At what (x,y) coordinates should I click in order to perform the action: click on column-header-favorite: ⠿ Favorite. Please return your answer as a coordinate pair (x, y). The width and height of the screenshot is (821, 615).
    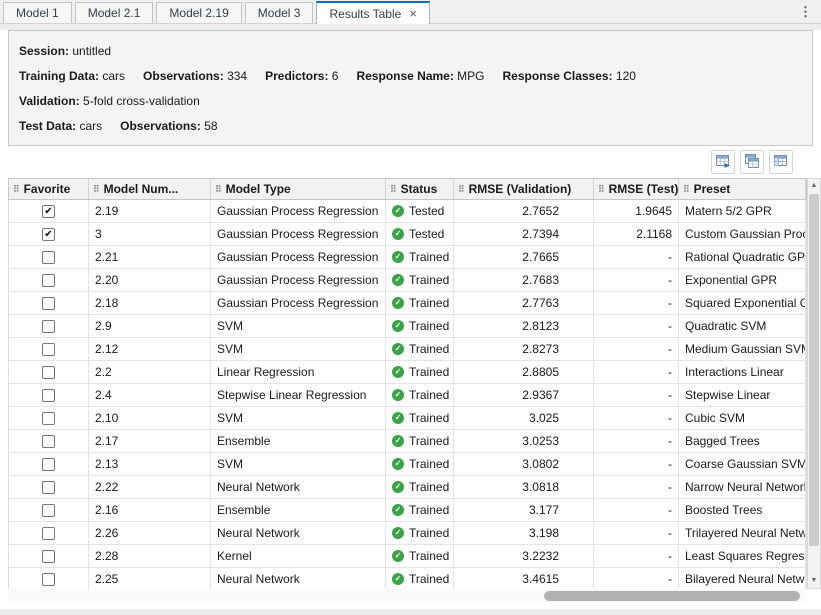
    Looking at the image, I should click on (49, 189).